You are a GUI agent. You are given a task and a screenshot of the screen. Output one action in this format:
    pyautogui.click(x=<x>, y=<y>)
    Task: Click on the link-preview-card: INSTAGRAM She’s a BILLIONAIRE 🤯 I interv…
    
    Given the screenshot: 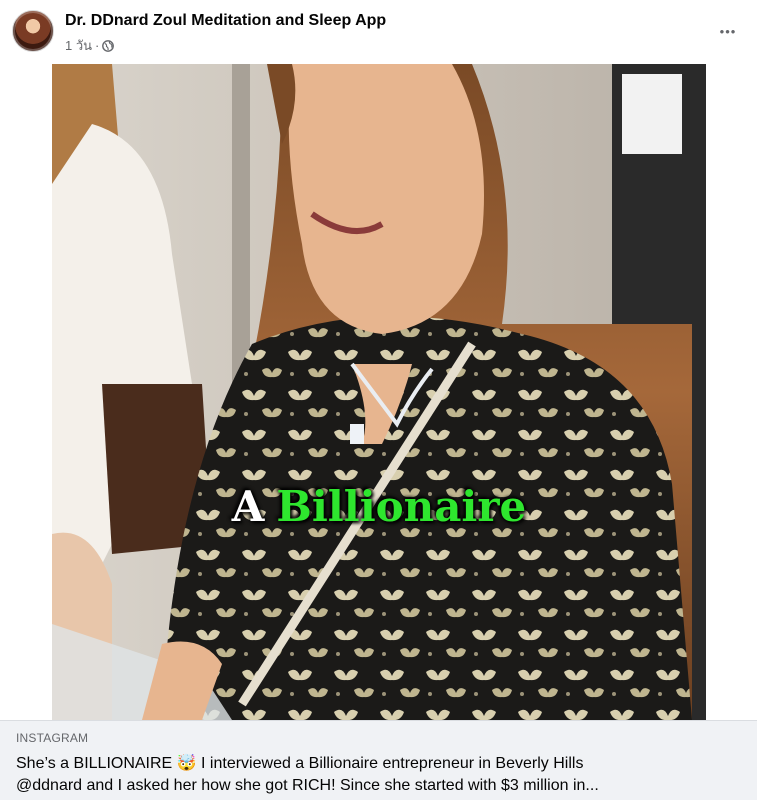 What is the action you would take?
    pyautogui.click(x=378, y=760)
    